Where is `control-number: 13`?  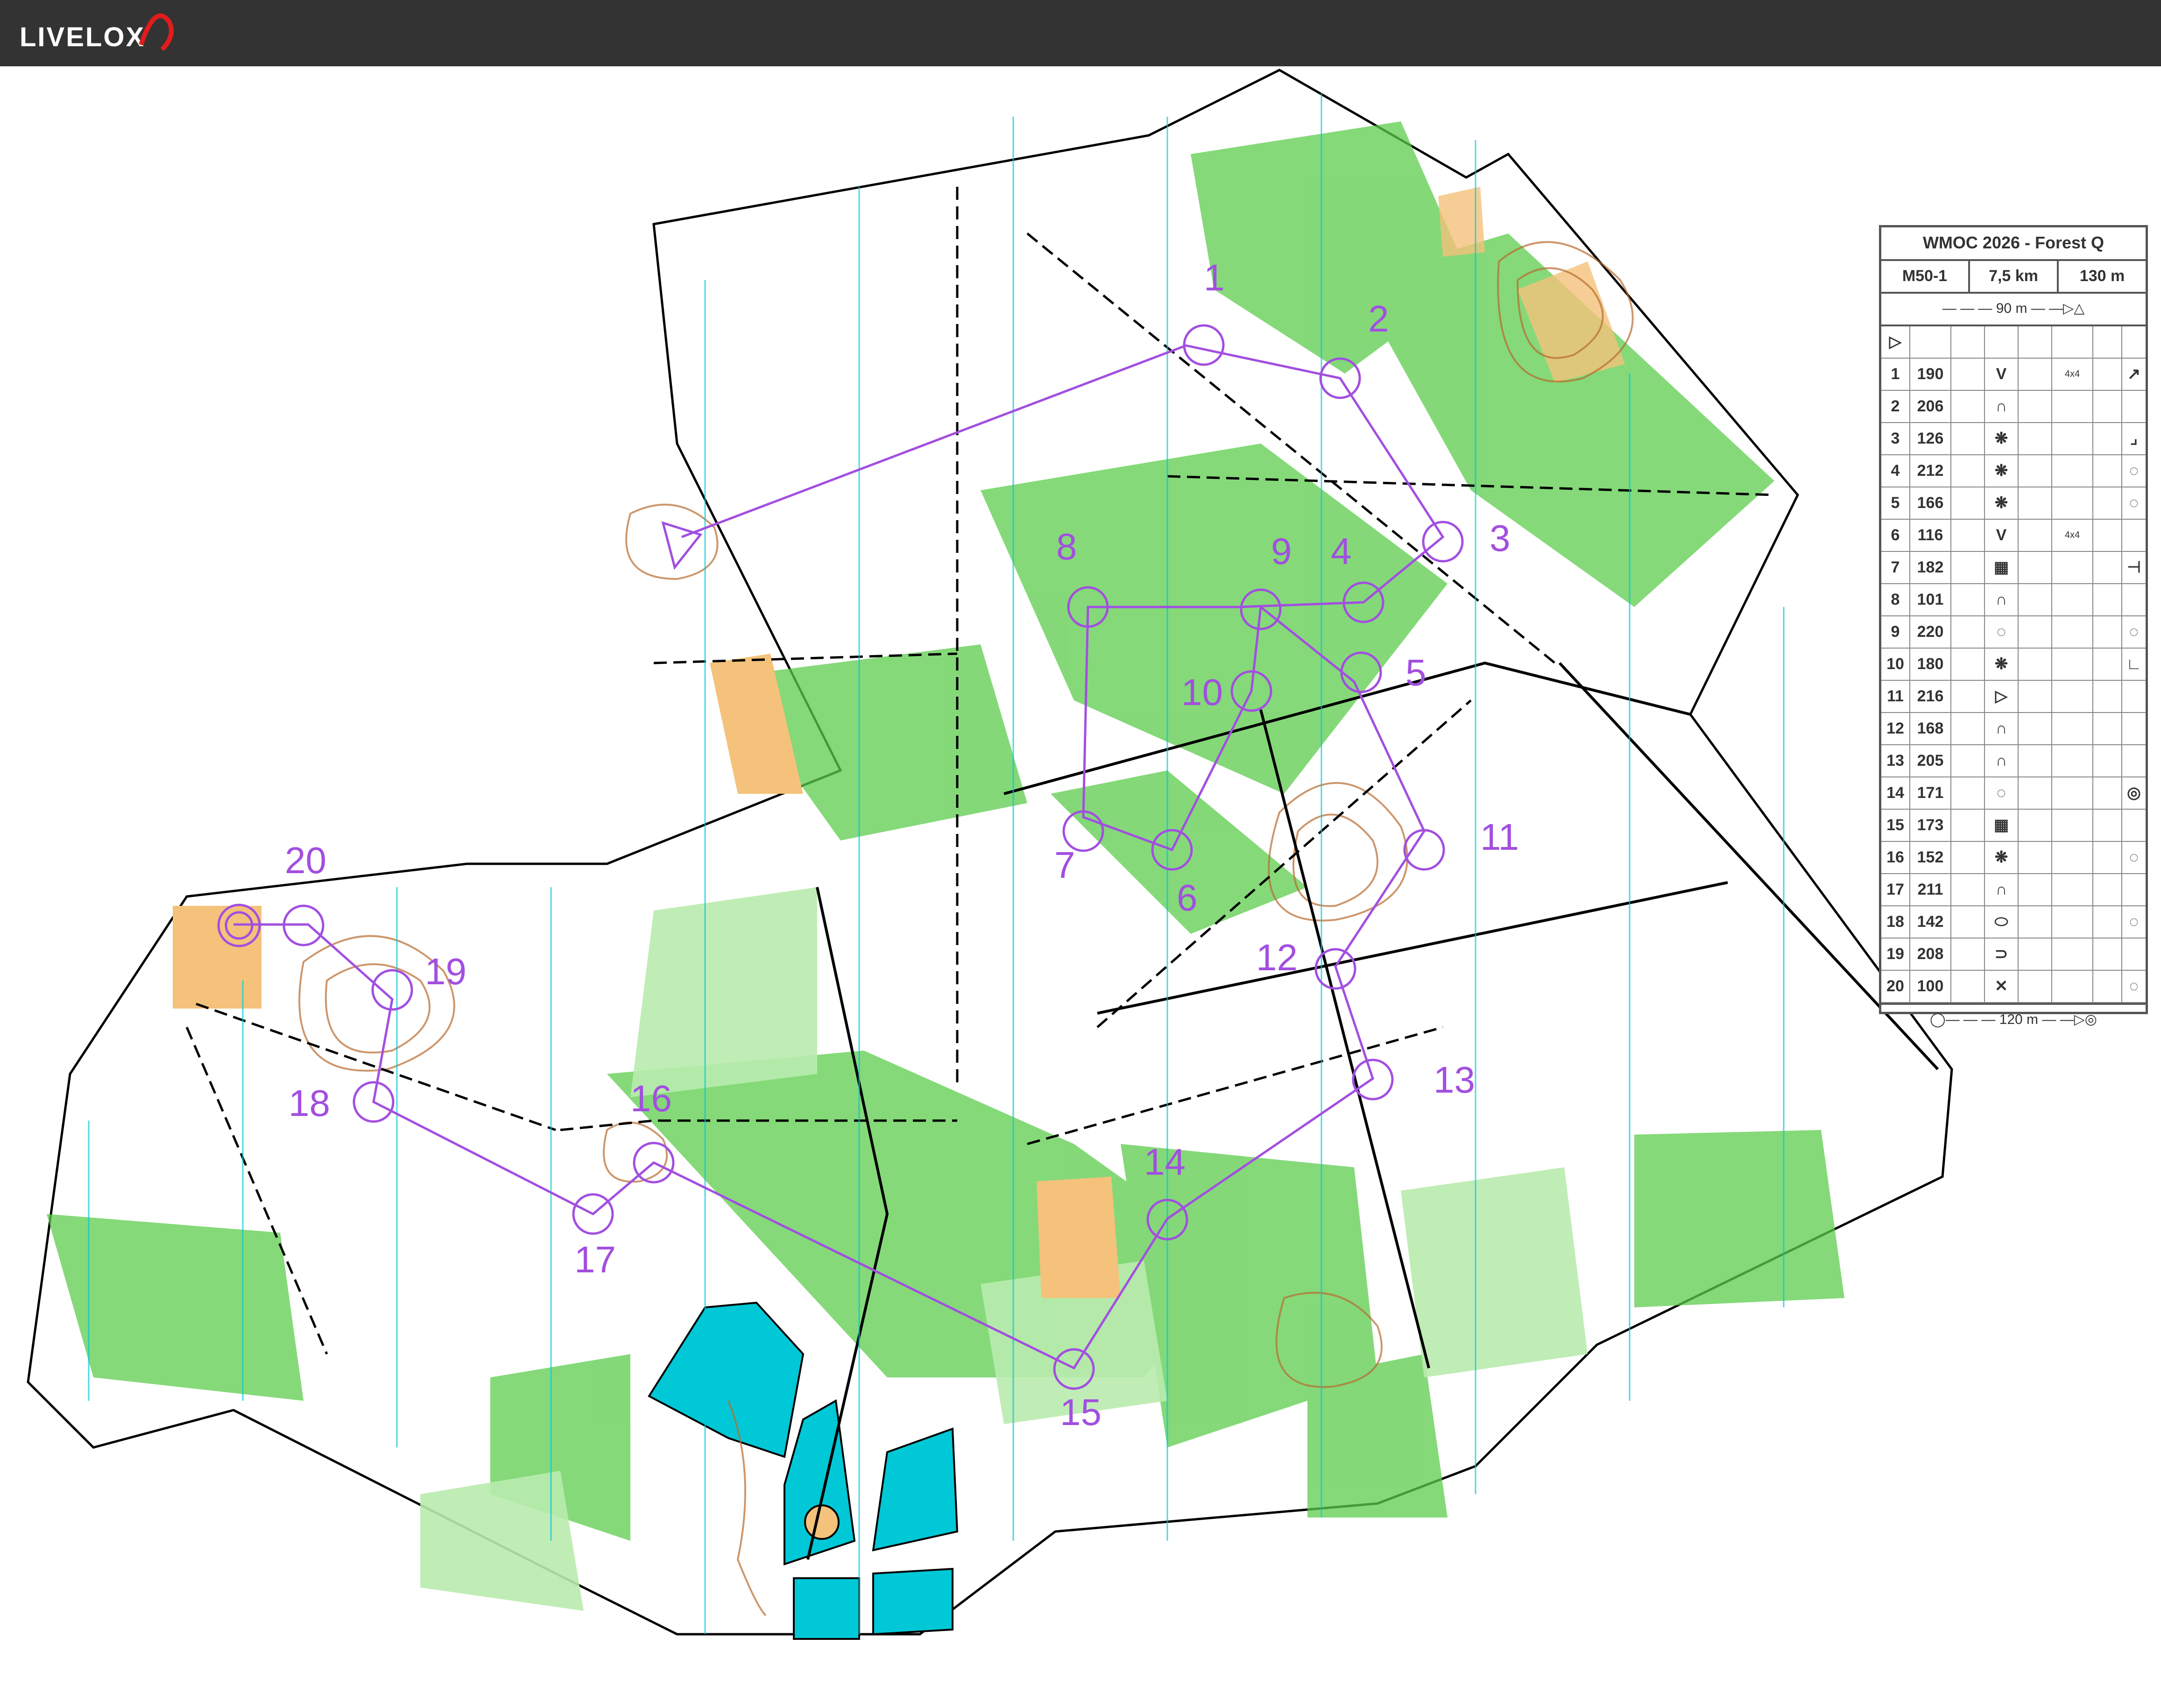
control-number: 13 is located at coordinates (1895, 760).